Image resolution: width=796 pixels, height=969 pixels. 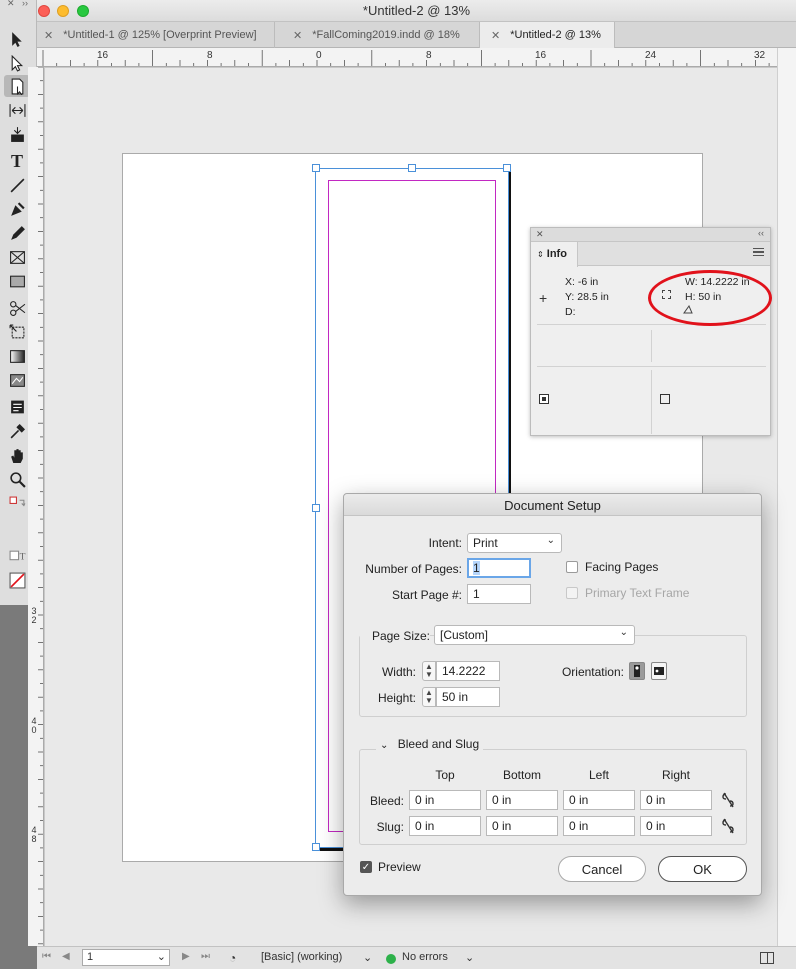 What do you see at coordinates (426, 595) in the screenshot?
I see `start-page-label: Start Page #:` at bounding box center [426, 595].